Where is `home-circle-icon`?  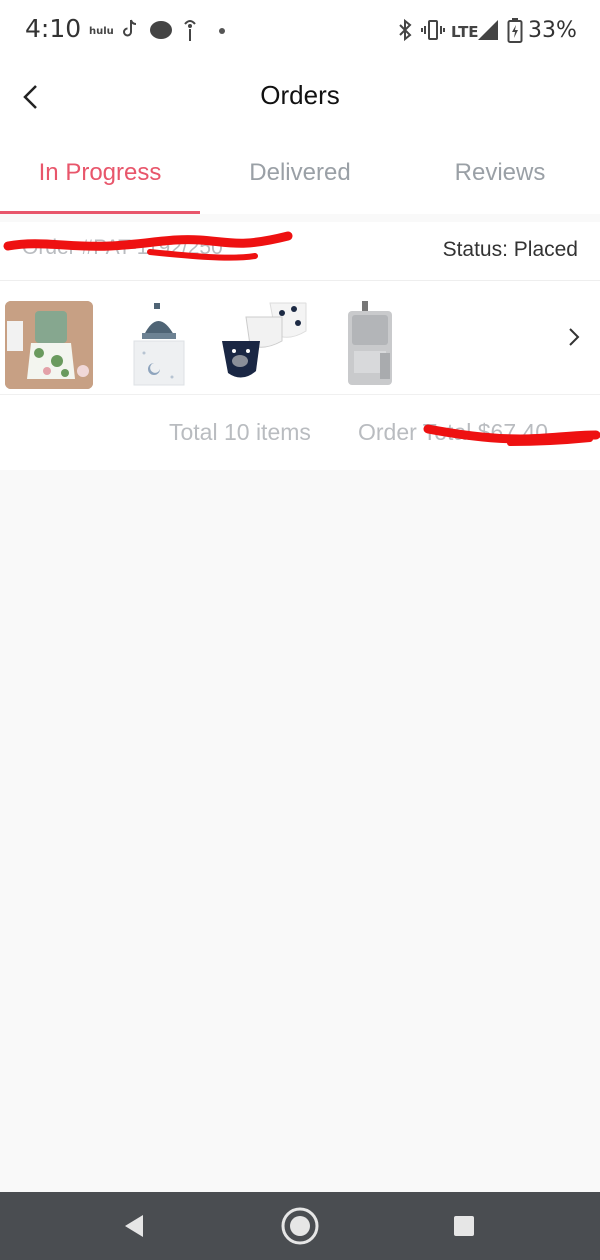
home-circle-icon is located at coordinates (300, 1226).